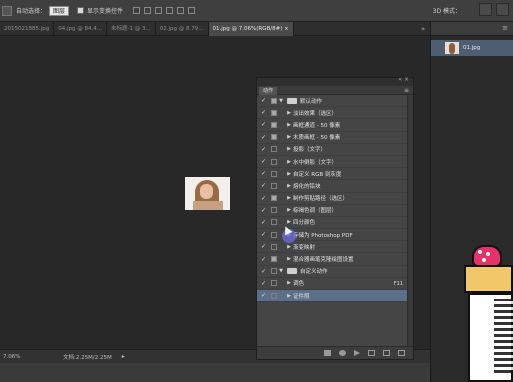 The height and width of the screenshot is (382, 513). Describe the element at coordinates (148, 10) in the screenshot. I see `align-middle-icon` at that location.